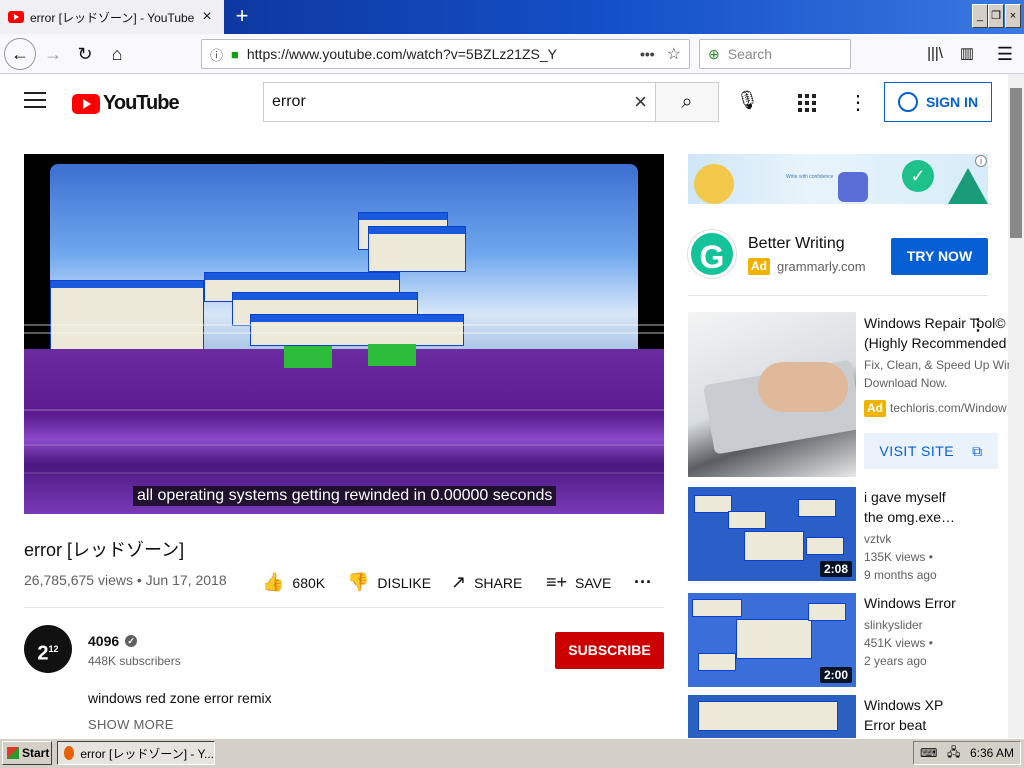  What do you see at coordinates (1005, 54) in the screenshot?
I see `menu-hamburger-icon: ☰` at bounding box center [1005, 54].